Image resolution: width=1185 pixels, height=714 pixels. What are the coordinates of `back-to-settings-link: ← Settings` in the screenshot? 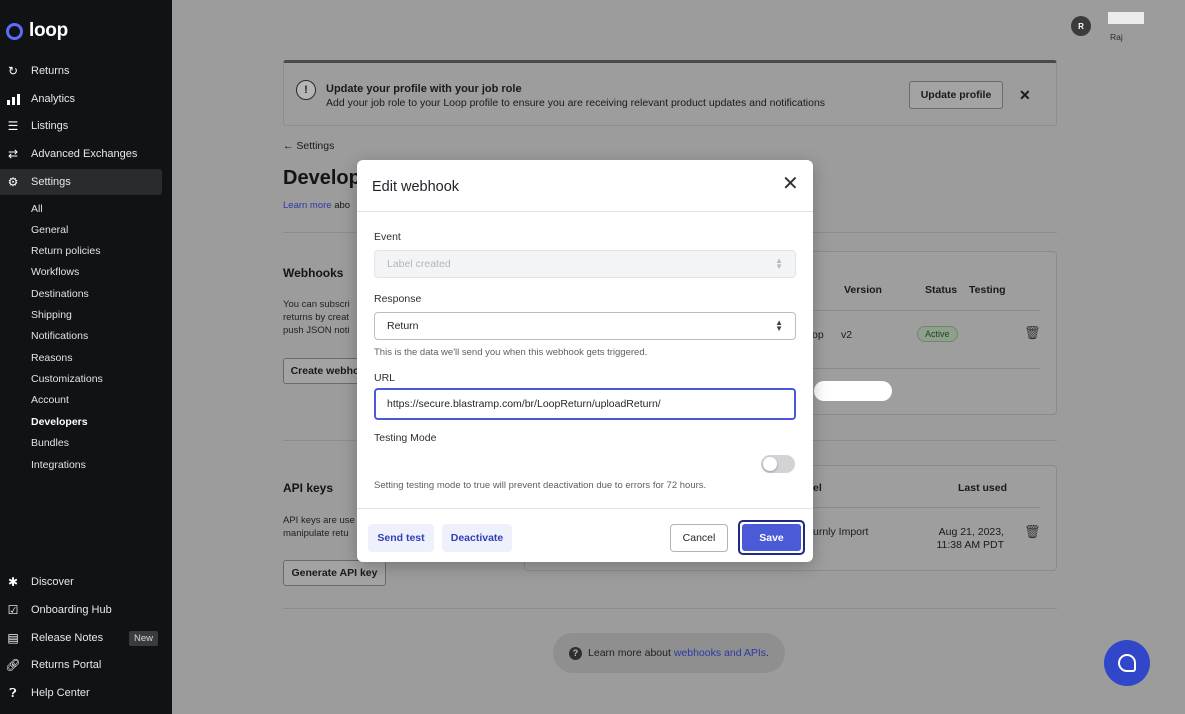 It's located at (308, 146).